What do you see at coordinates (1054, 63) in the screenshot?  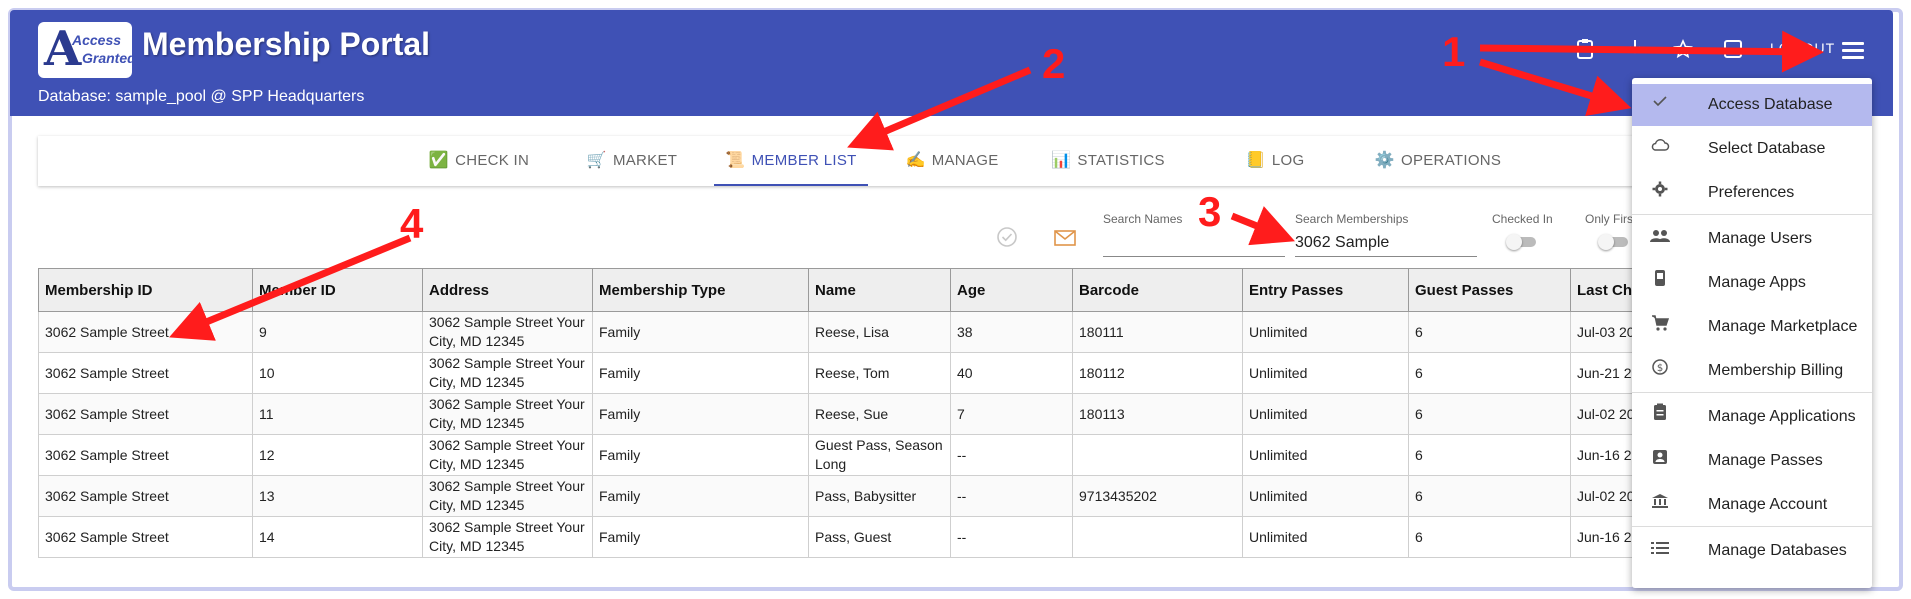 I see `annotation-number: 2` at bounding box center [1054, 63].